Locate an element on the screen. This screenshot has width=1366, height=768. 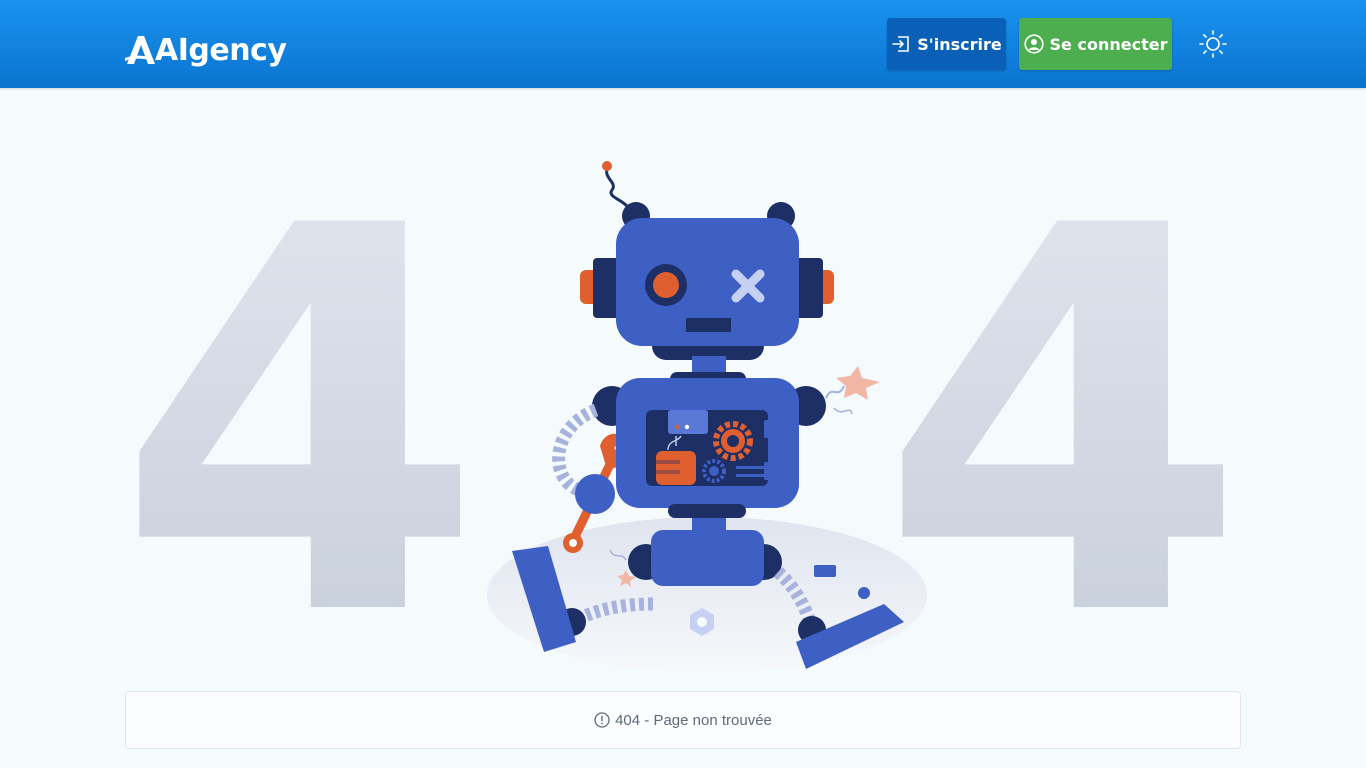
login-button: Se connecter is located at coordinates (1095, 44).